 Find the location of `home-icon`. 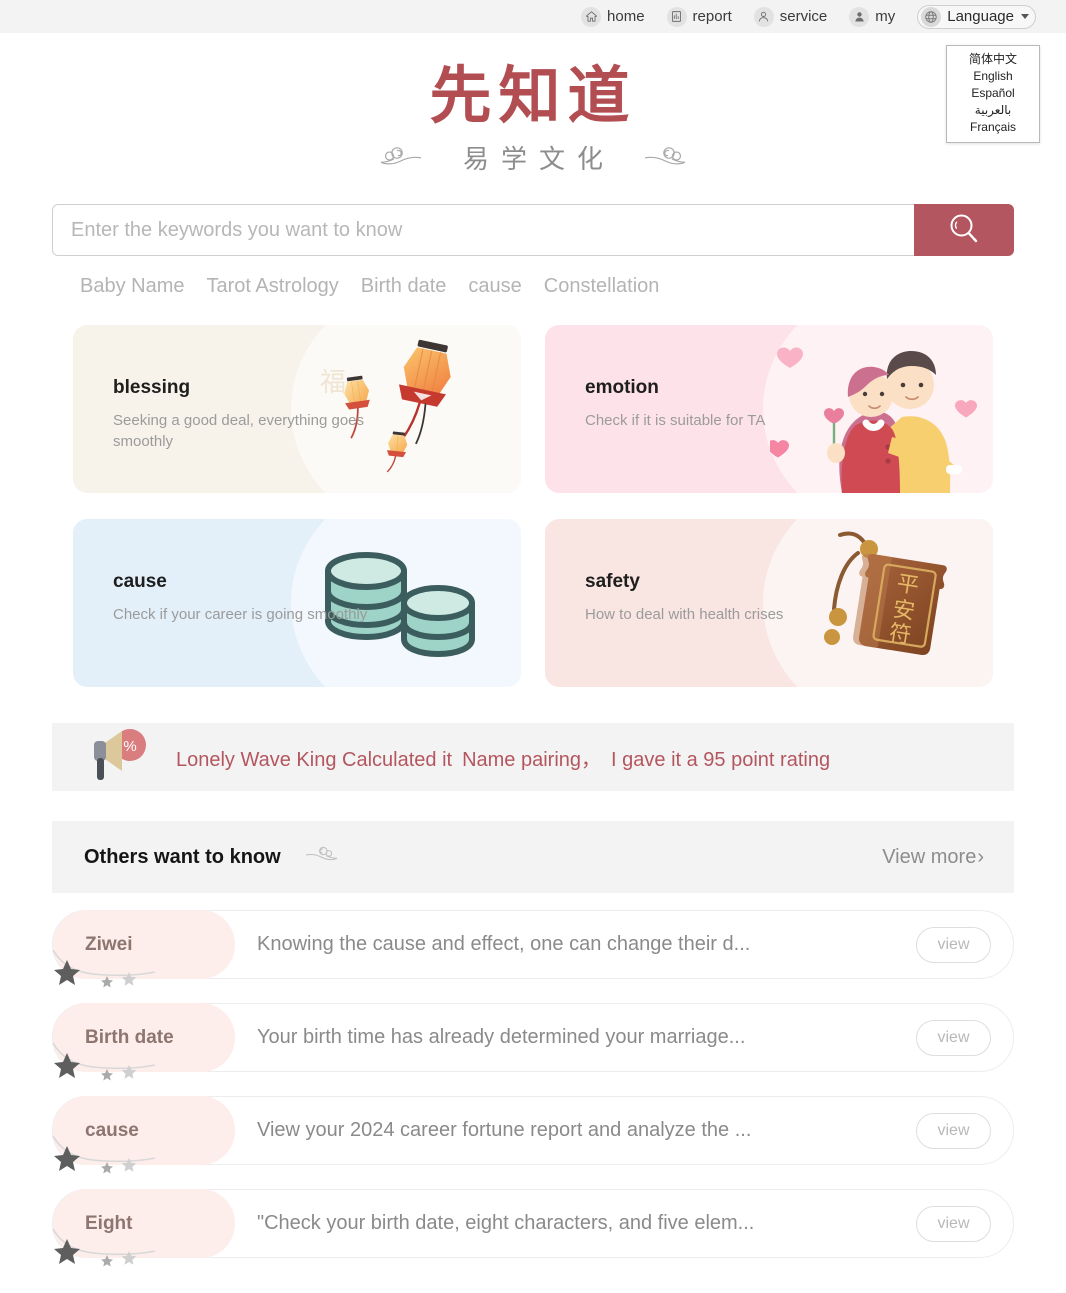

home-icon is located at coordinates (591, 16).